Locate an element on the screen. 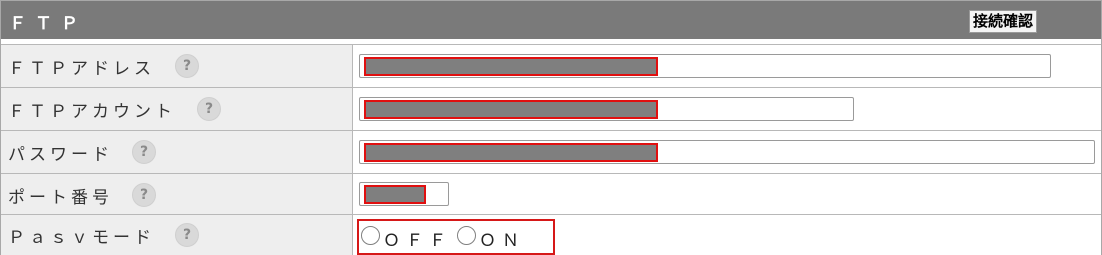 This screenshot has height=255, width=1102. password-value-cell is located at coordinates (727, 152).